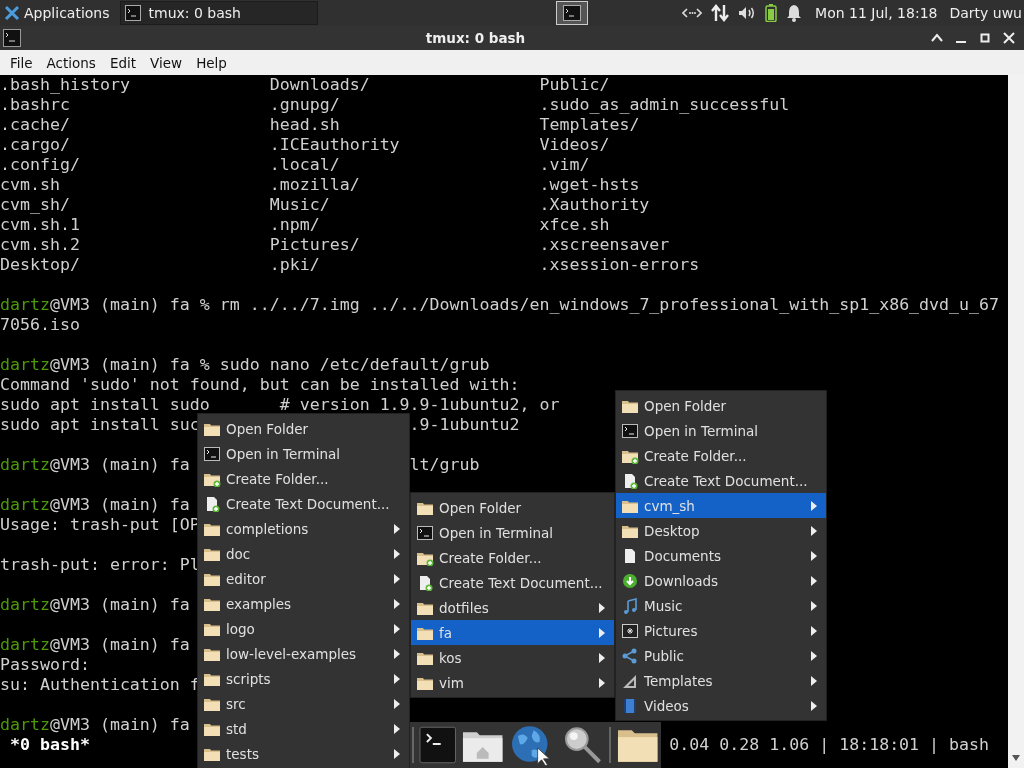 The width and height of the screenshot is (1024, 768). I want to click on menu-item: Downloads, so click(721, 580).